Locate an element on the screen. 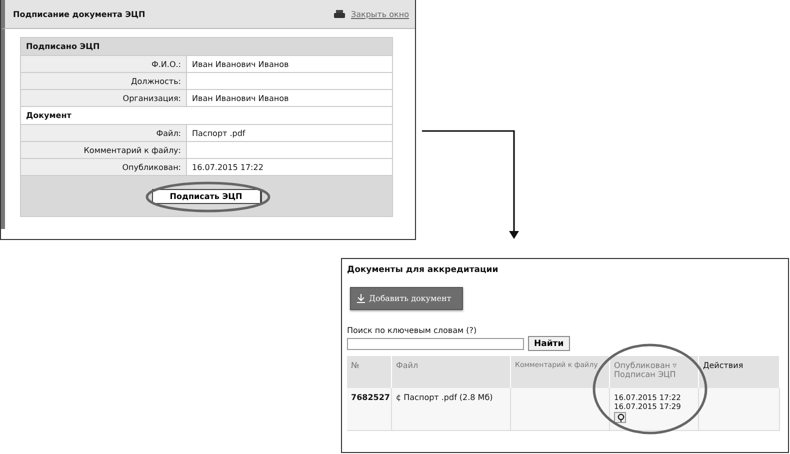  close-link: Закрыть окно is located at coordinates (379, 14).